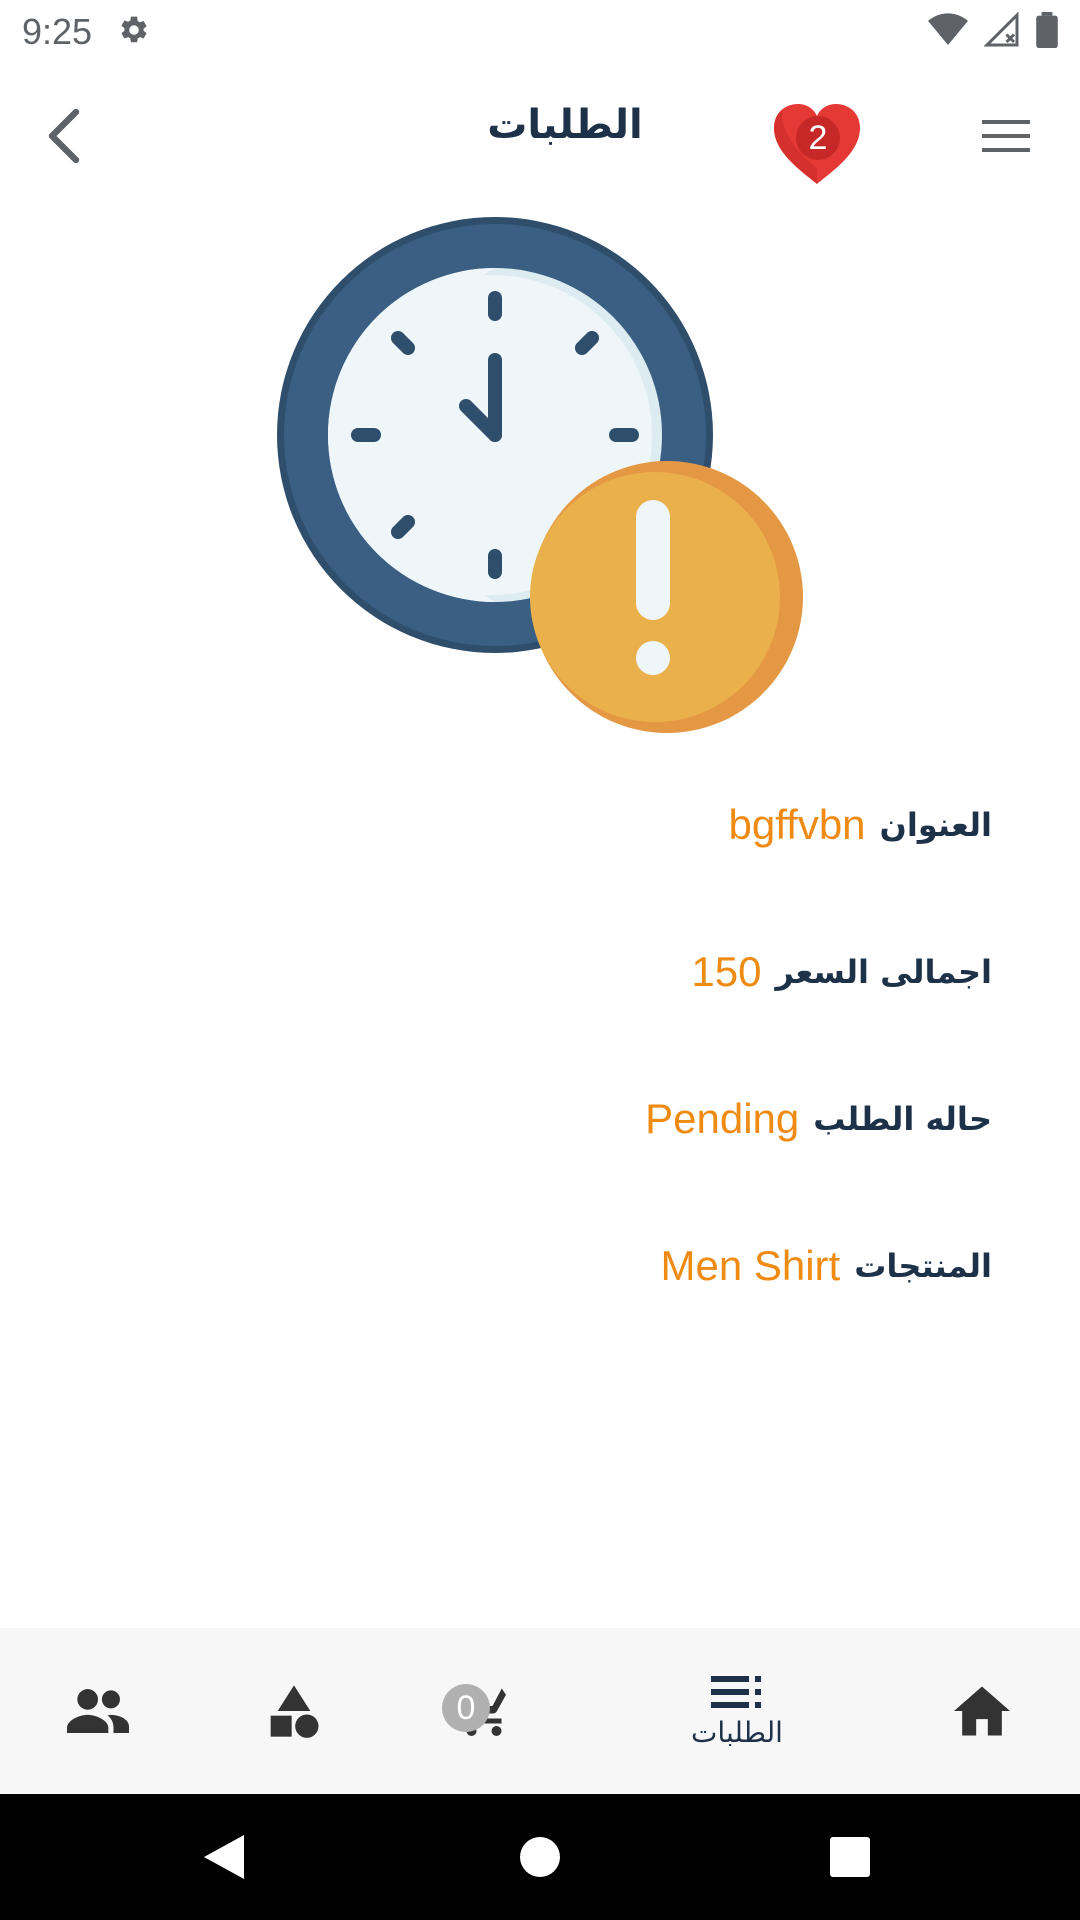 The image size is (1080, 1920). Describe the element at coordinates (737, 1732) in the screenshot. I see `nav-label-orders: الطلبات` at that location.